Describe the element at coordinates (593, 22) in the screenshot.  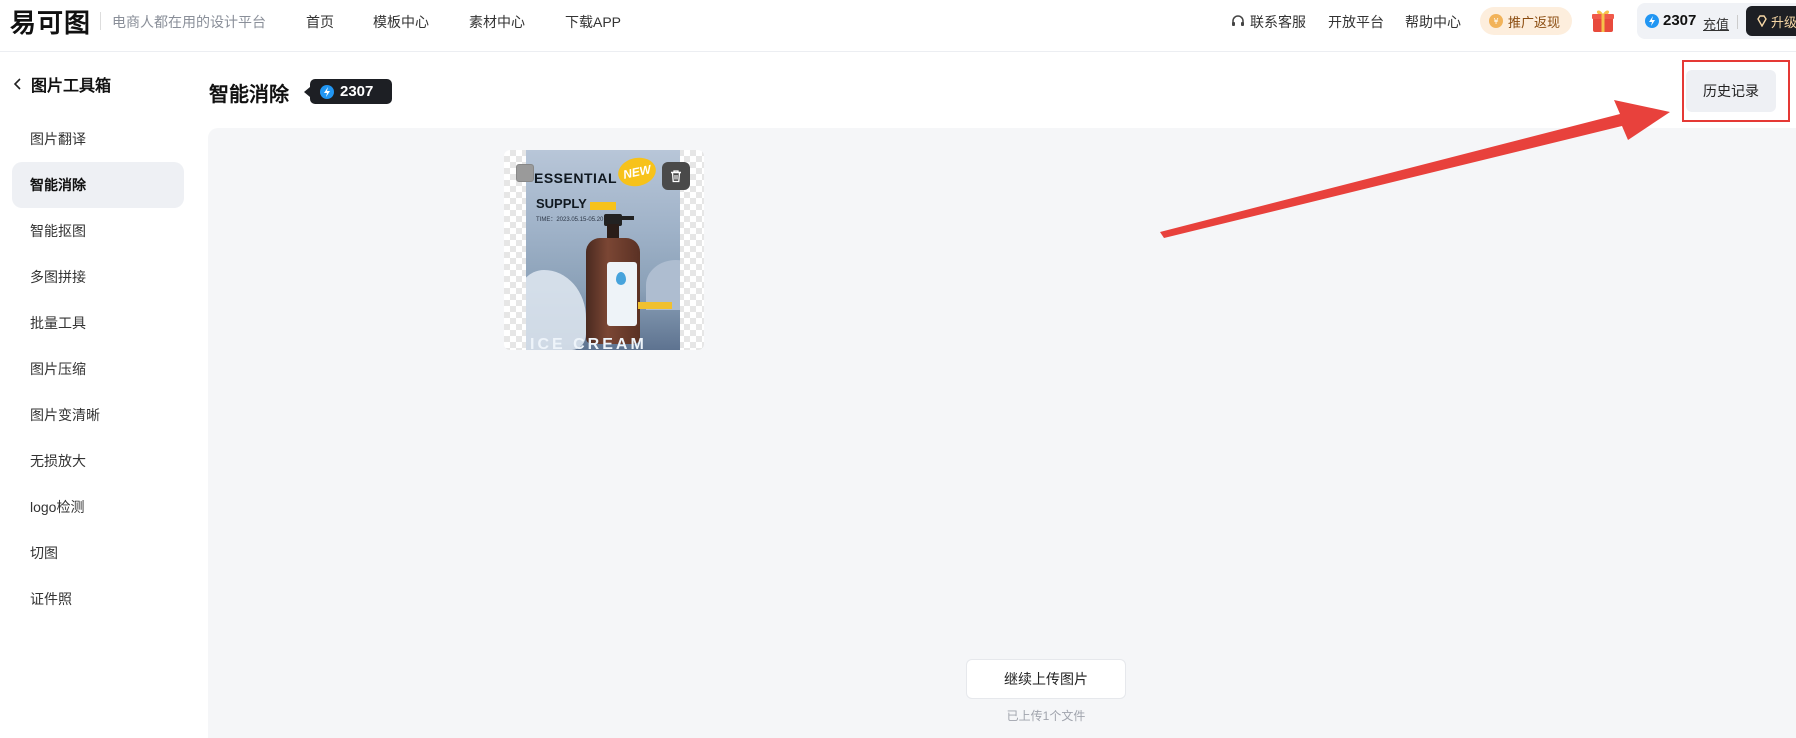
I see `nav-download-app: 下载APP` at that location.